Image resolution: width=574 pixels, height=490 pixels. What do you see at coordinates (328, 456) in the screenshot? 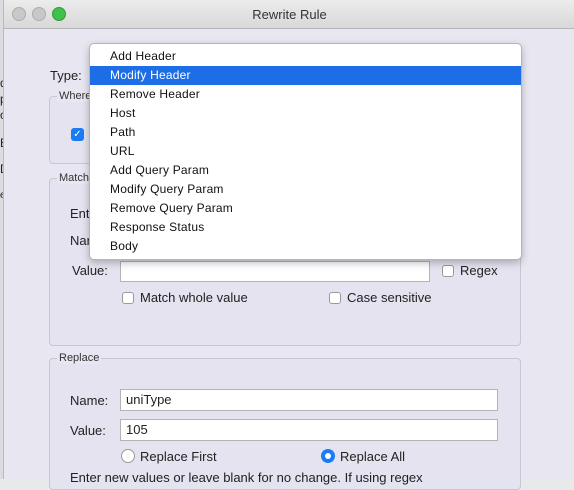
I see `replace-all-radio` at bounding box center [328, 456].